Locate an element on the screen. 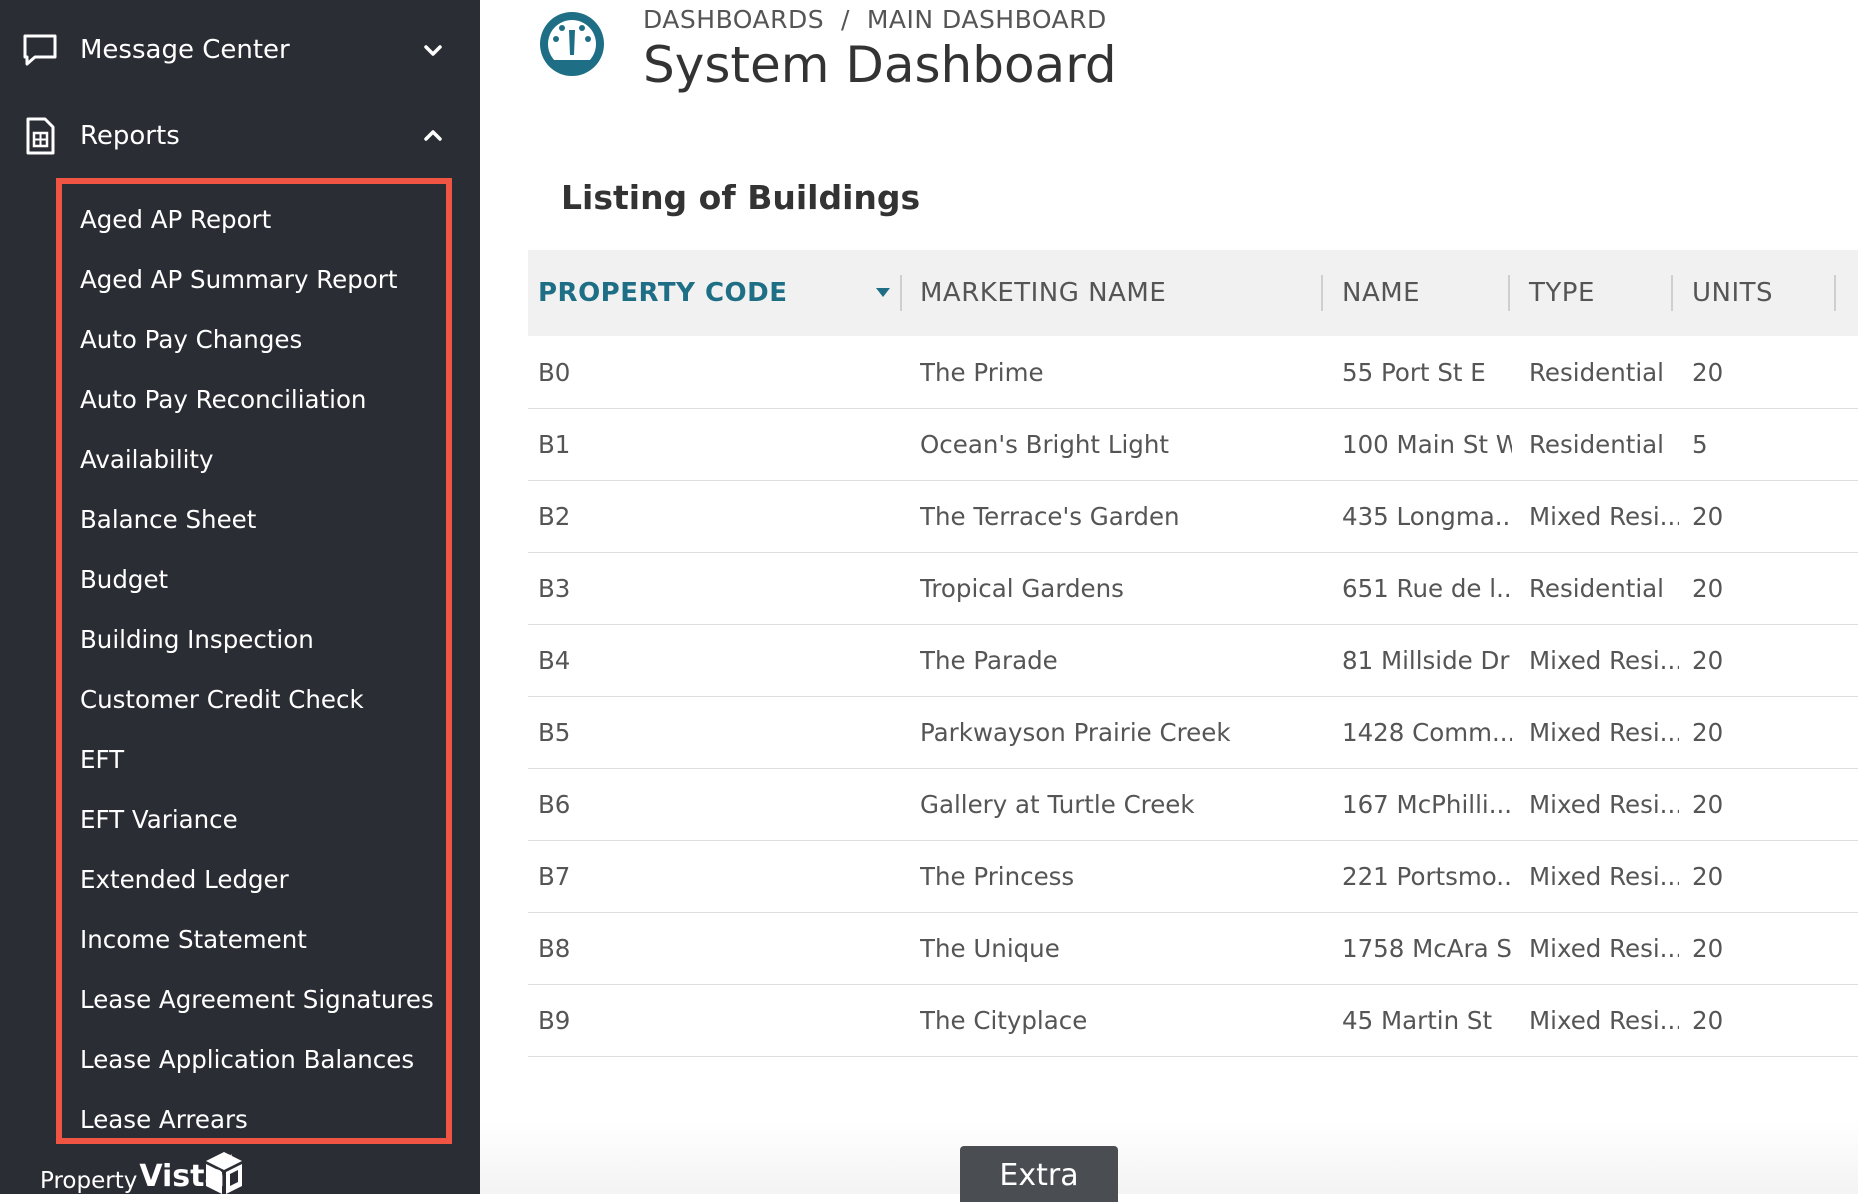  report-item-eft-variance: EFT Variance is located at coordinates (159, 820).